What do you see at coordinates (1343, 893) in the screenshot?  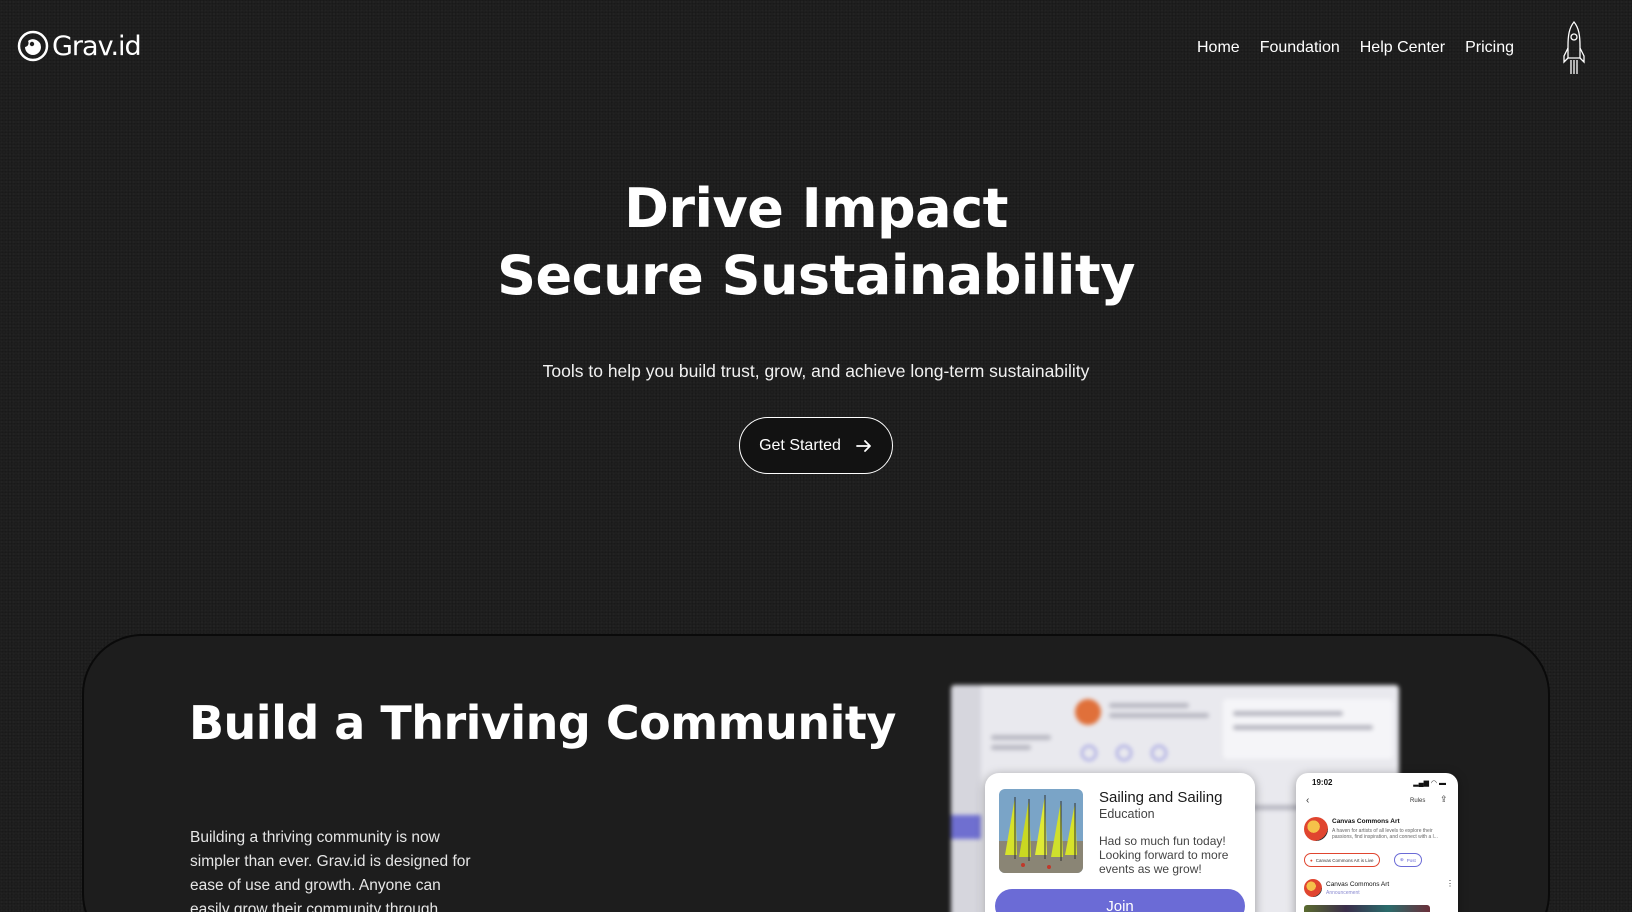 I see `post-type: Announcement` at bounding box center [1343, 893].